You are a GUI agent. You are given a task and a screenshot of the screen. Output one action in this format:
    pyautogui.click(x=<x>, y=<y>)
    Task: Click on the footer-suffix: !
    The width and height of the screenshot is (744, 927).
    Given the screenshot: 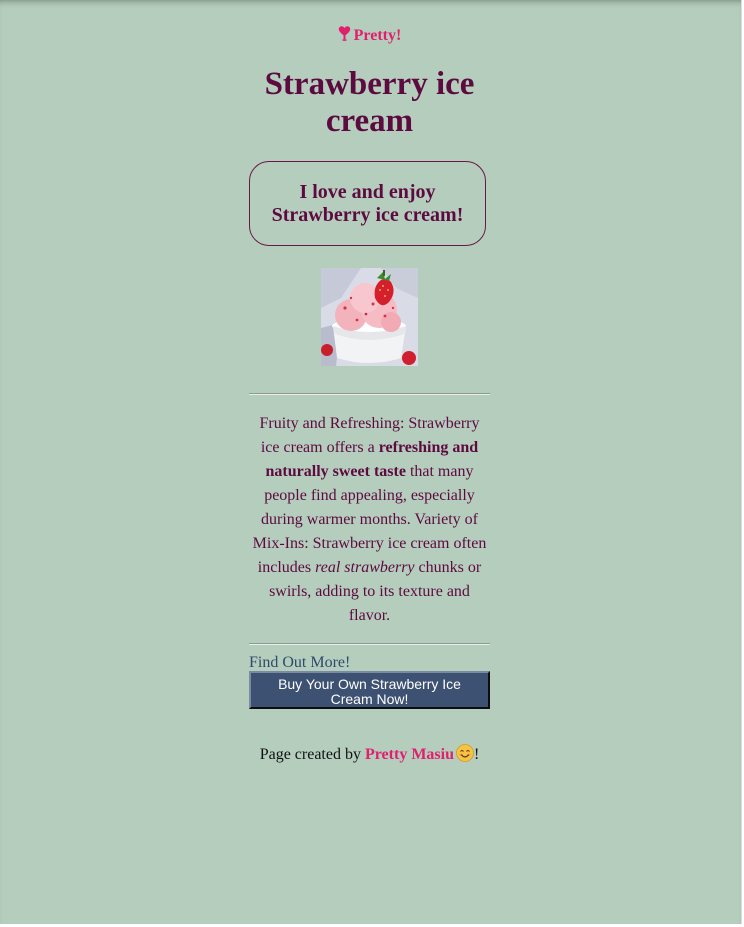 What is the action you would take?
    pyautogui.click(x=476, y=754)
    